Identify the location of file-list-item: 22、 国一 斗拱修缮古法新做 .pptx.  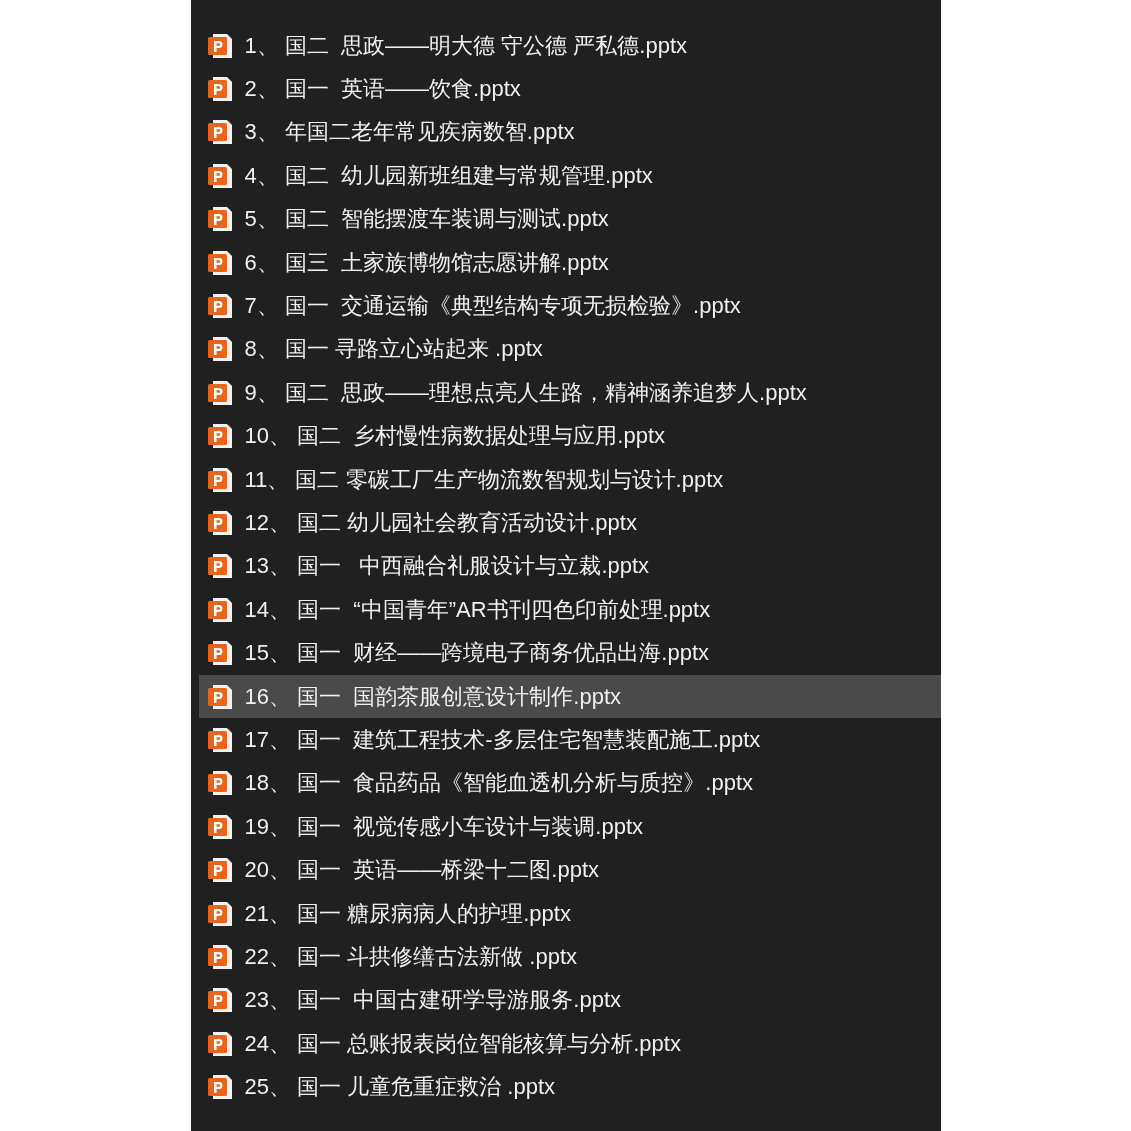
(569, 957).